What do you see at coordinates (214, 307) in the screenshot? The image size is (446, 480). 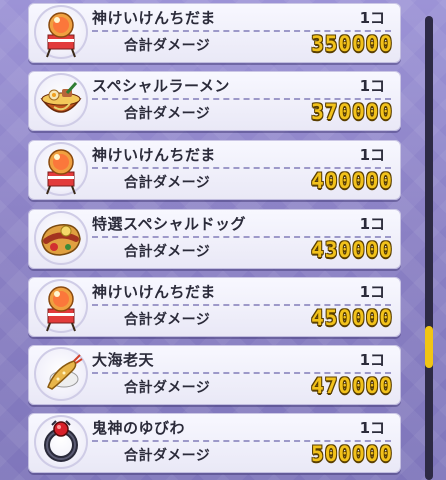 I see `list-item: 神けいけんちだま 1コ 合計ダメージ 450000` at bounding box center [214, 307].